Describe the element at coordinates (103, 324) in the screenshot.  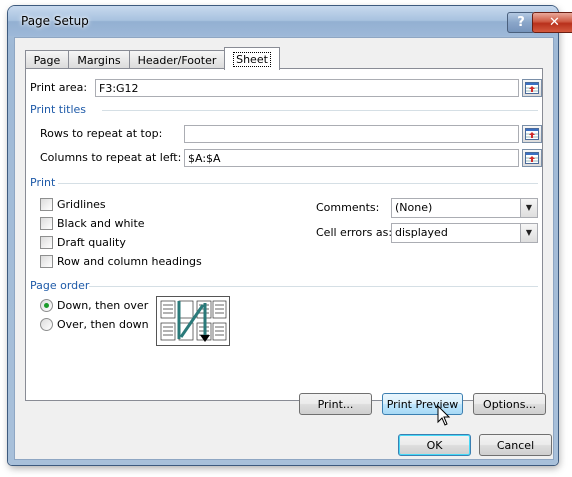
I see `over-then-down-label: Over, then down` at that location.